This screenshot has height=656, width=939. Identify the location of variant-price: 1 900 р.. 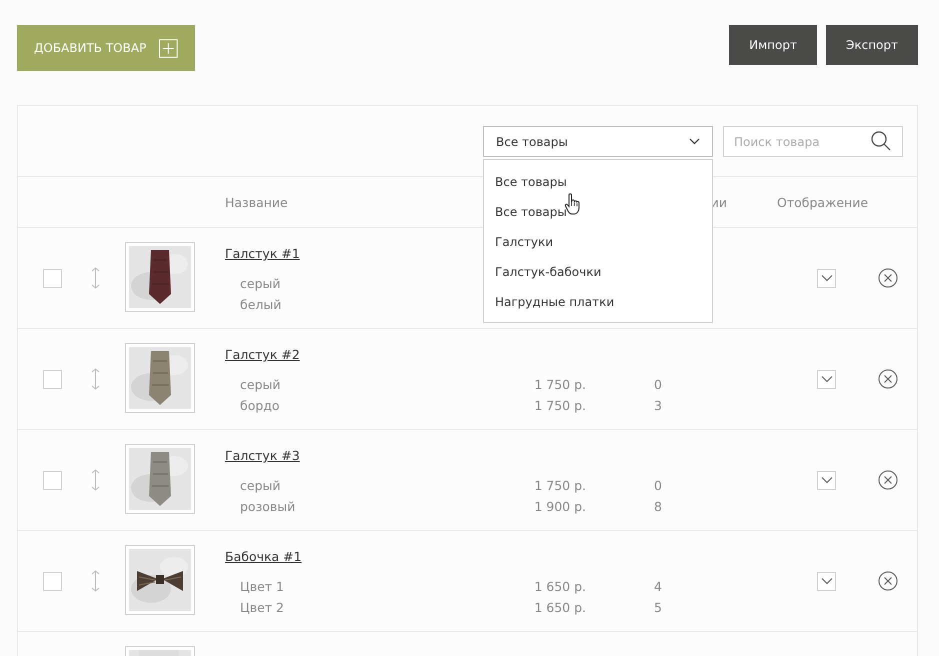
(559, 506).